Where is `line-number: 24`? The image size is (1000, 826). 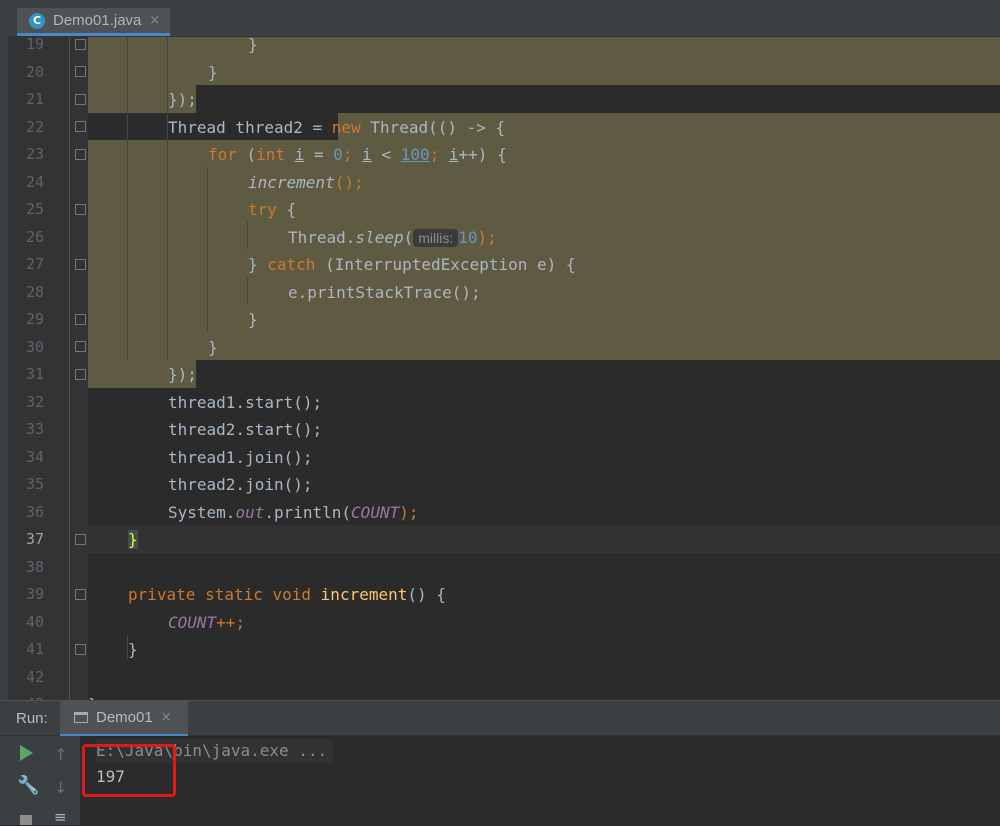
line-number: 24 is located at coordinates (34, 181).